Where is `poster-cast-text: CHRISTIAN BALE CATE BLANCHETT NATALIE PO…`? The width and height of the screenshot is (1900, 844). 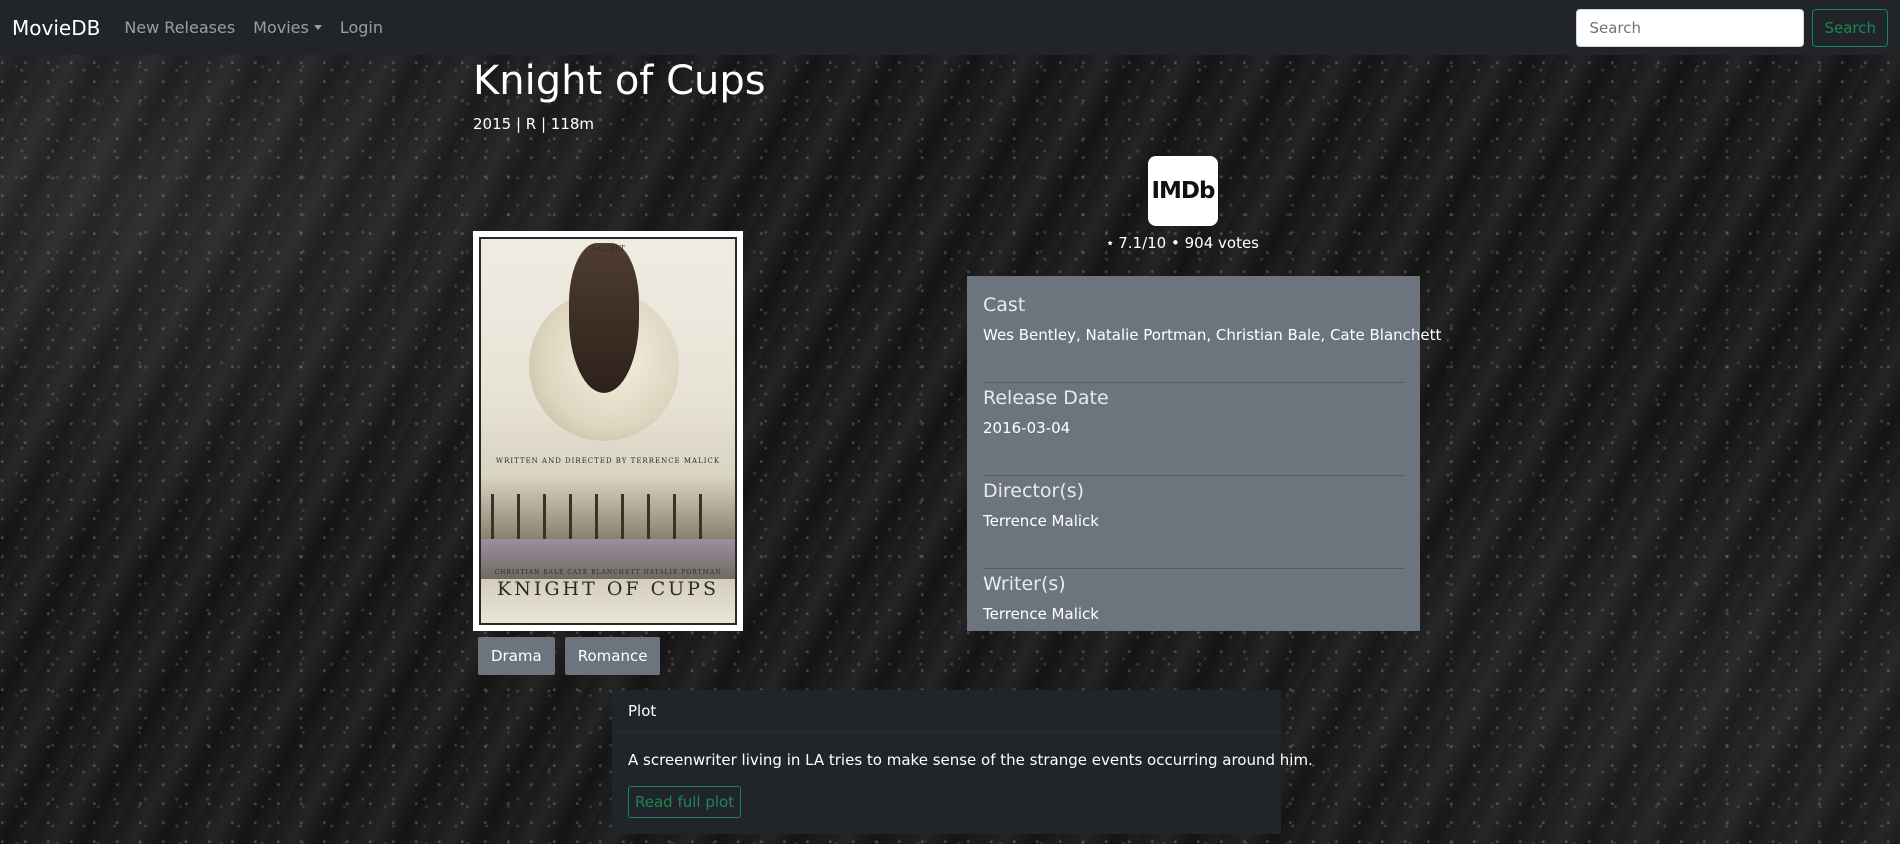 poster-cast-text: CHRISTIAN BALE CATE BLANCHETT NATALIE PO… is located at coordinates (608, 572).